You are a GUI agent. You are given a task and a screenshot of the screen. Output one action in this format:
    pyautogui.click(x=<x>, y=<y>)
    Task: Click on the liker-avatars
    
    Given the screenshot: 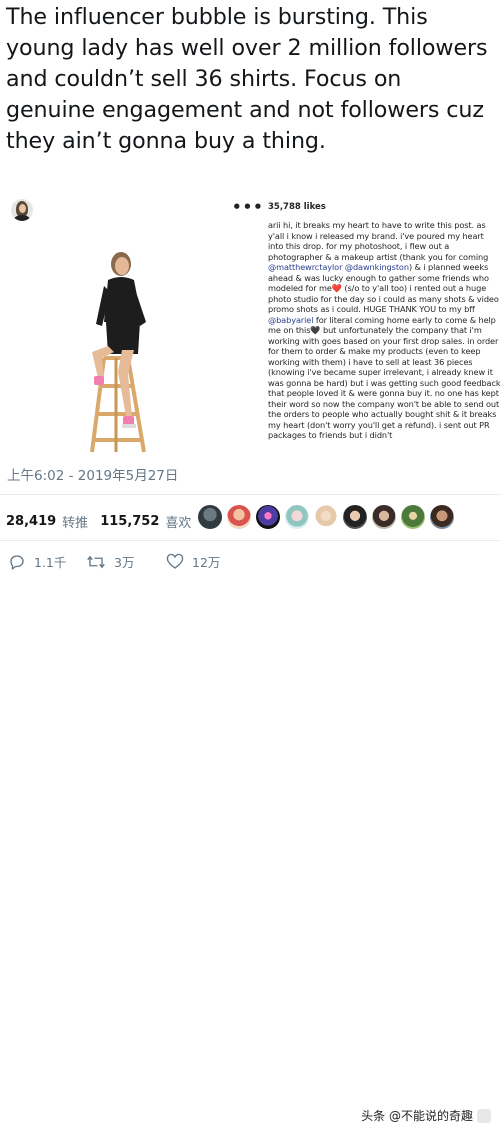 What is the action you would take?
    pyautogui.click(x=328, y=517)
    